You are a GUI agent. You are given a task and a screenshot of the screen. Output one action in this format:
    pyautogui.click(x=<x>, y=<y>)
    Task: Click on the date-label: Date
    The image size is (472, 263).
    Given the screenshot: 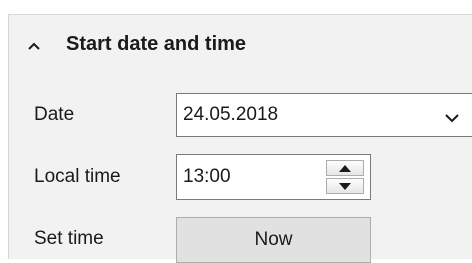 What is the action you would take?
    pyautogui.click(x=54, y=114)
    